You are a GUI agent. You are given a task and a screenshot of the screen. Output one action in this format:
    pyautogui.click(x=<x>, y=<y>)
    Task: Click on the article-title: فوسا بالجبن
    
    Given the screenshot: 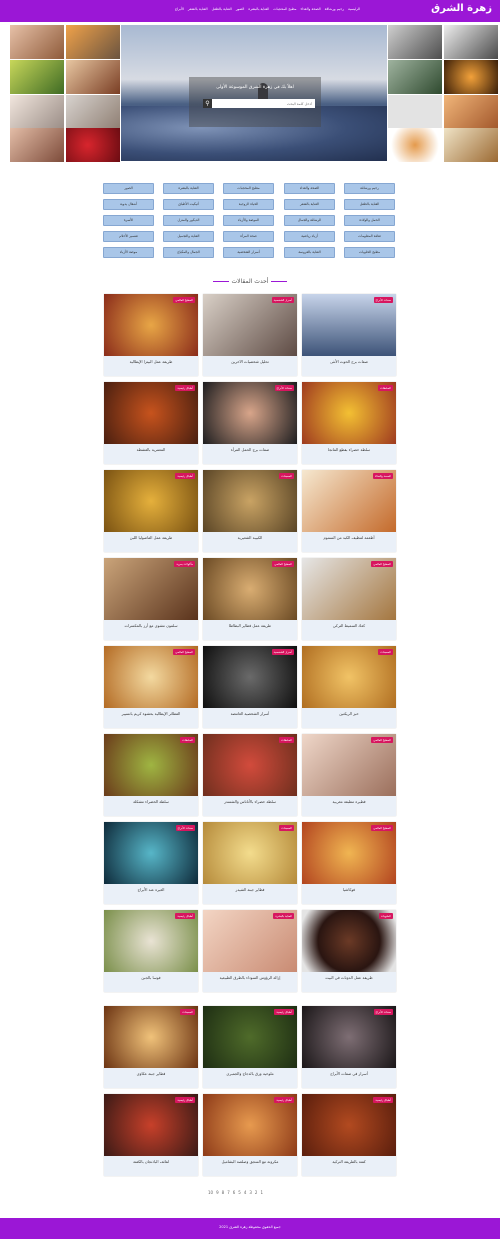 What is the action you would take?
    pyautogui.click(x=151, y=978)
    